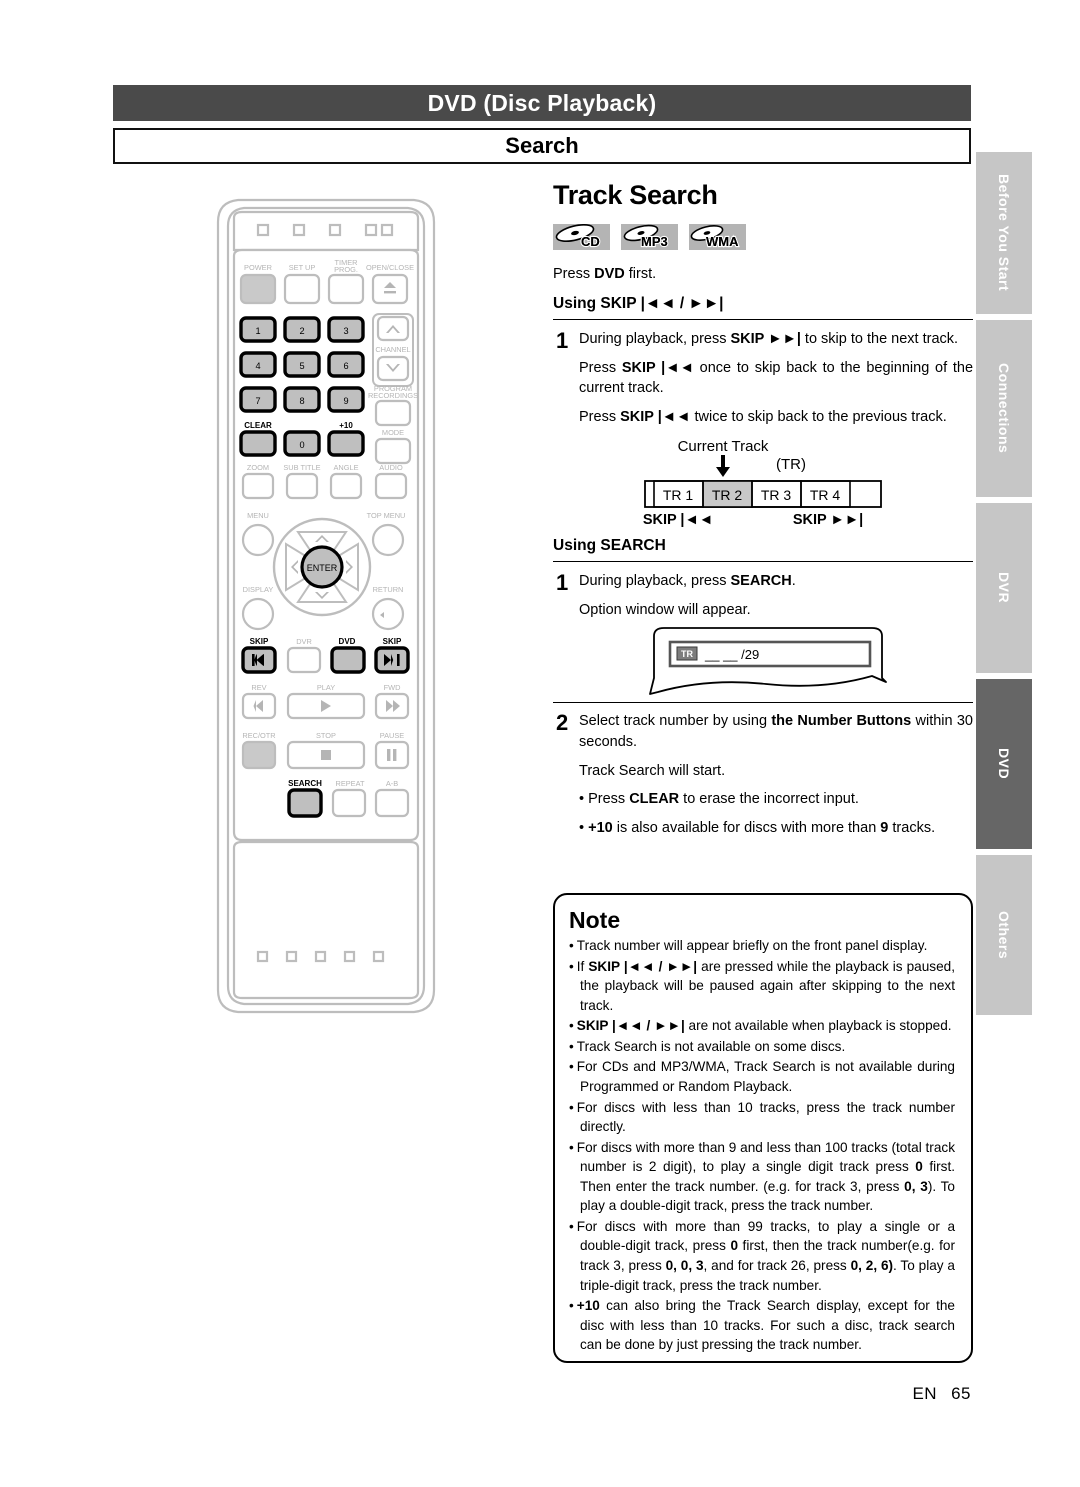 This screenshot has height=1487, width=1080. What do you see at coordinates (609, 799) in the screenshot?
I see `txt: Press` at bounding box center [609, 799].